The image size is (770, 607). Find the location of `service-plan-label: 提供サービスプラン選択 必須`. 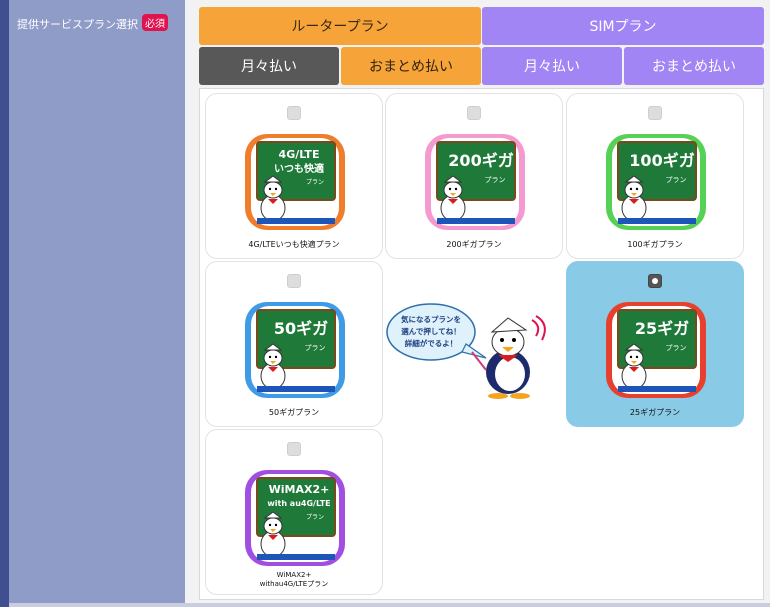

service-plan-label: 提供サービスプラン選択 必須 is located at coordinates (92, 23).